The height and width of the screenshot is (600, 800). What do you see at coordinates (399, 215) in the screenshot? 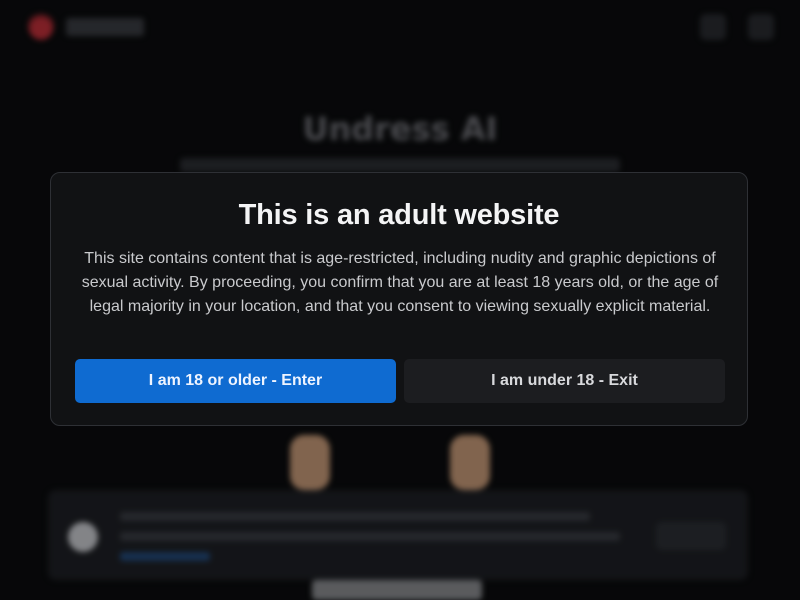
I see `modal-title: This is an adult website` at bounding box center [399, 215].